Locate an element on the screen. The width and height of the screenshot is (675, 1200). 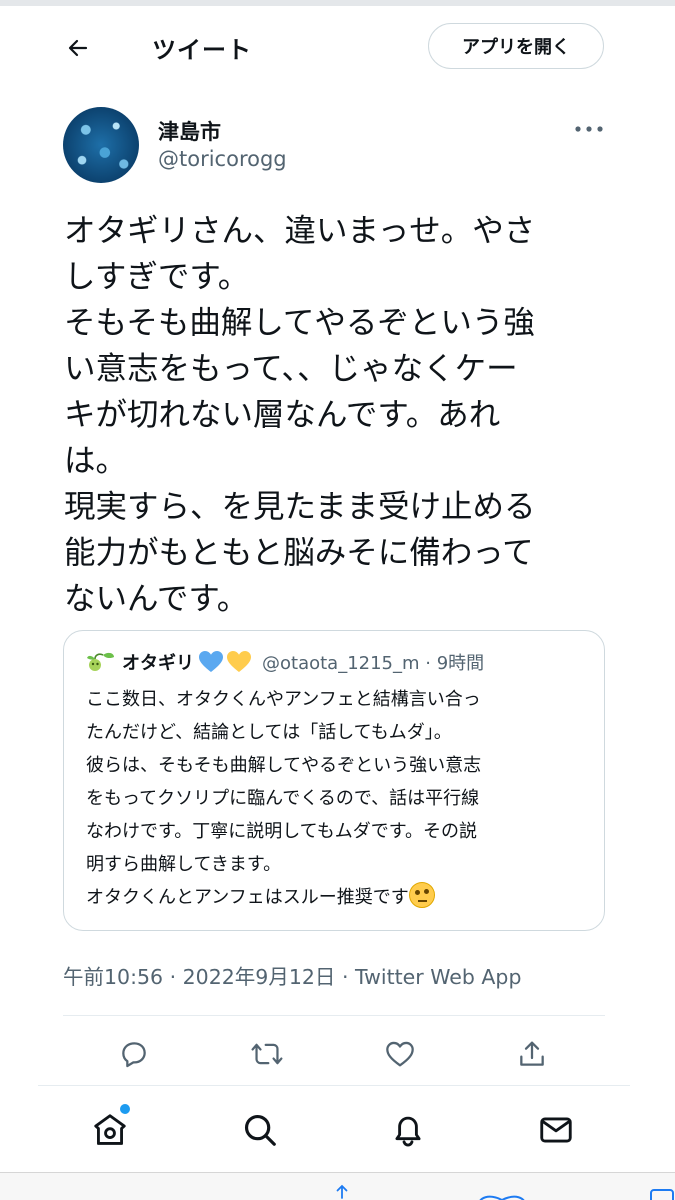
yellow-heart-icon is located at coordinates (239, 661).